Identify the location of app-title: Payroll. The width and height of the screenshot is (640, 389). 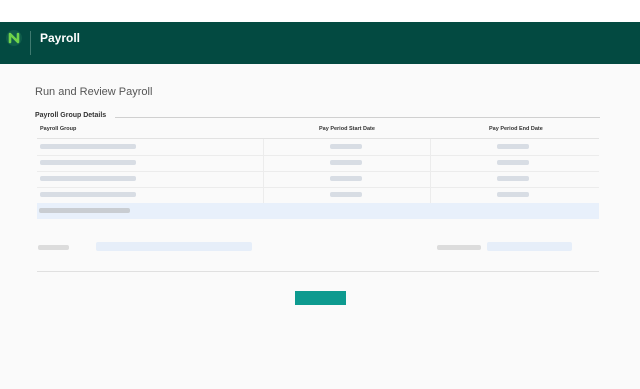
(60, 38).